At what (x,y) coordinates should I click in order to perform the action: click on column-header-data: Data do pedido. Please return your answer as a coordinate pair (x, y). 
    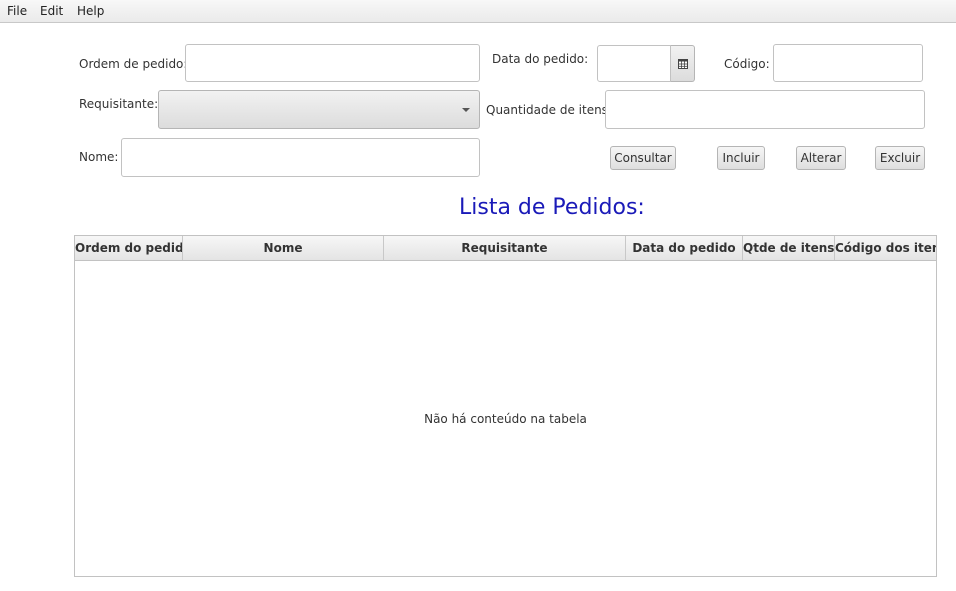
    Looking at the image, I should click on (684, 248).